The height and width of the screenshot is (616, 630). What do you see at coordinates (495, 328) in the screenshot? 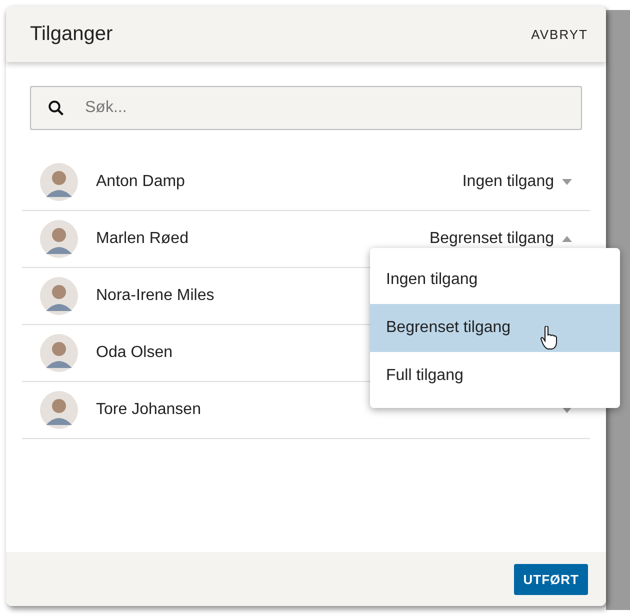
I see `menu-item: Begrenset tilgang` at bounding box center [495, 328].